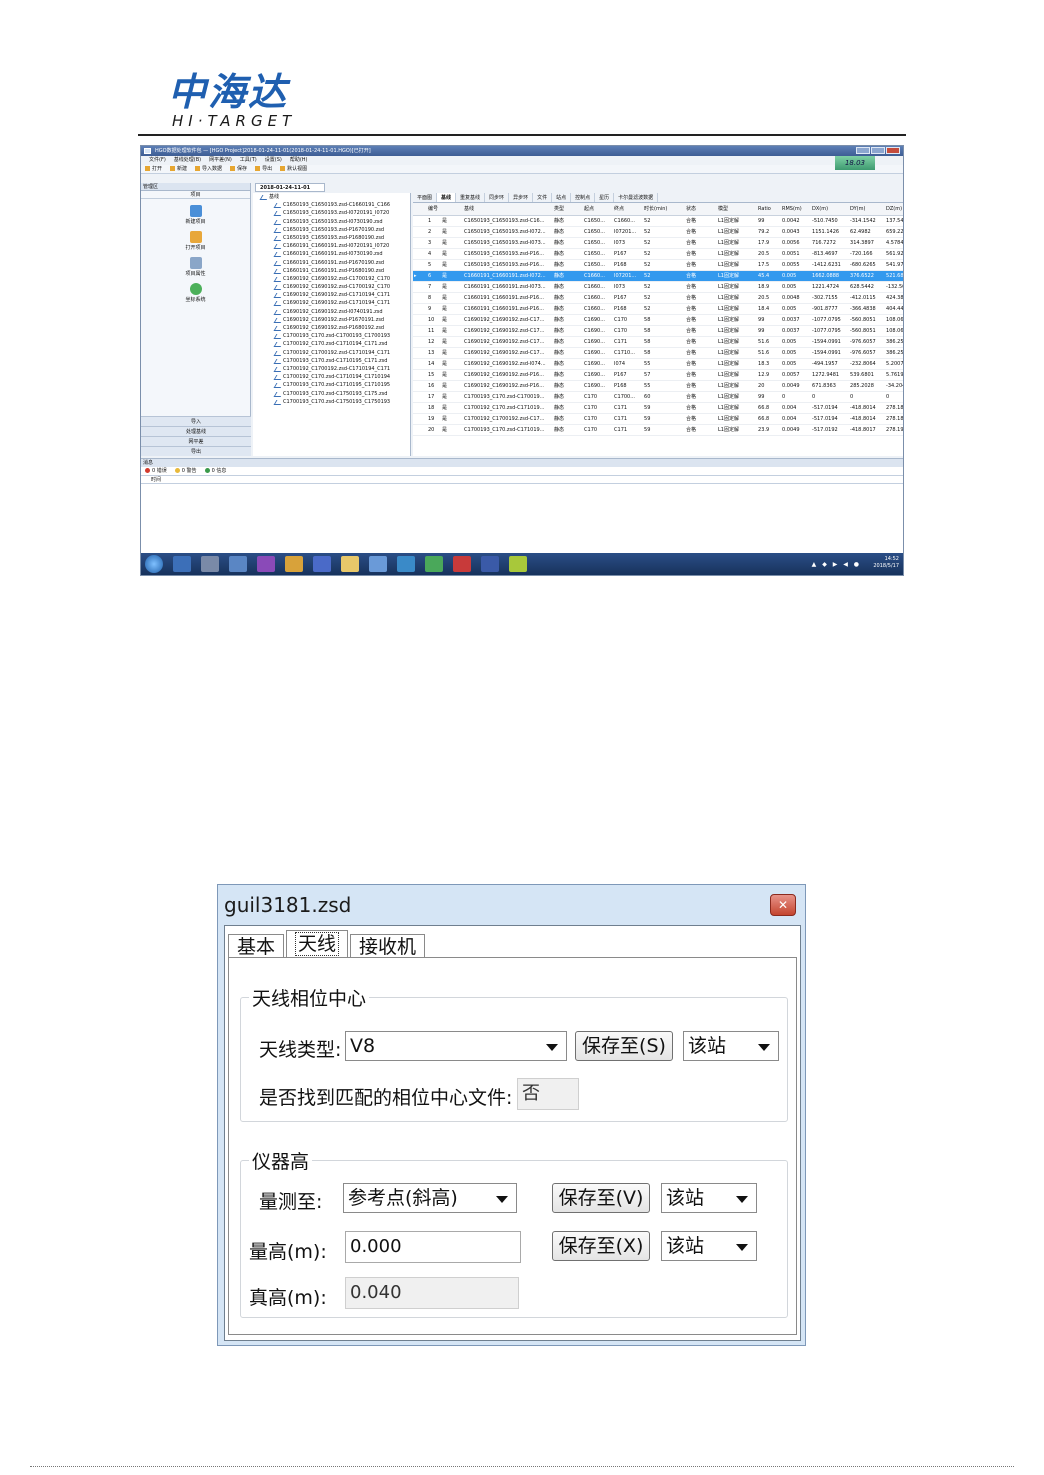  What do you see at coordinates (894, 209) in the screenshot?
I see `column-header: DZ(m)` at bounding box center [894, 209].